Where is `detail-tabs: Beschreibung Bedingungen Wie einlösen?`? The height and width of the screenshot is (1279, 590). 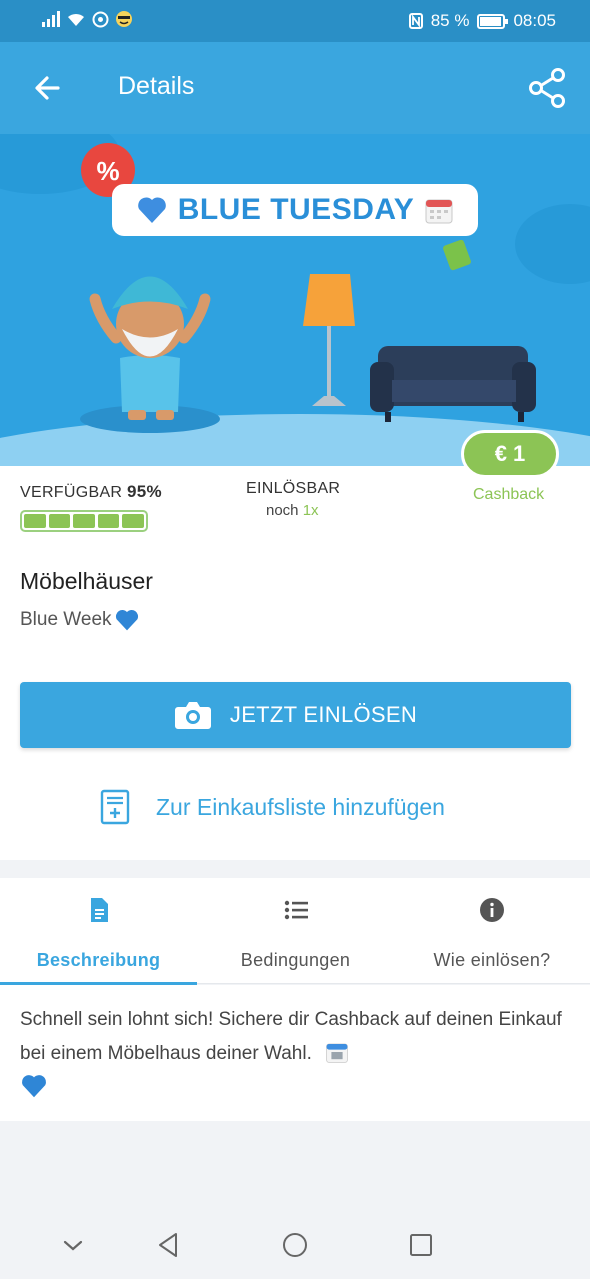 detail-tabs: Beschreibung Bedingungen Wie einlösen? is located at coordinates (295, 931).